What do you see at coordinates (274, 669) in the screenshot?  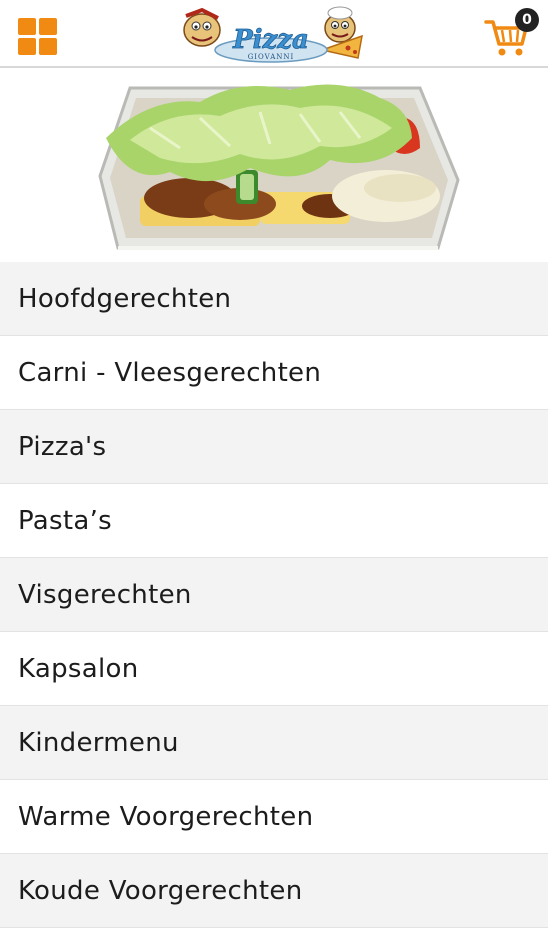 I see `category-item-kapsalon: Kapsalon` at bounding box center [274, 669].